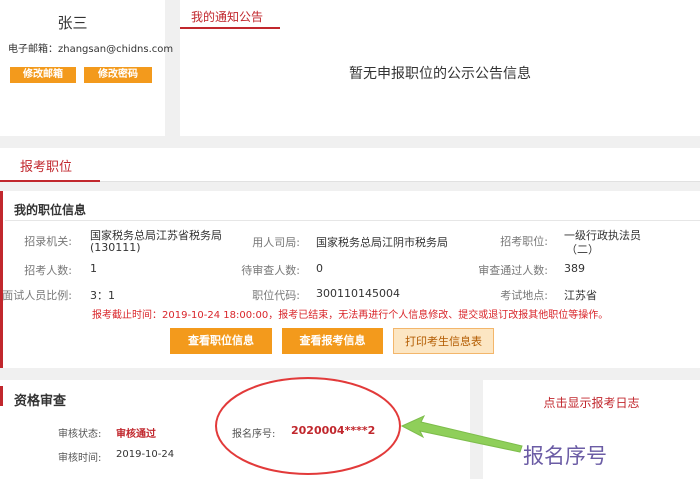 The height and width of the screenshot is (479, 700). Describe the element at coordinates (116, 49) in the screenshot. I see `email-value: zhangsan@chidns.com` at that location.